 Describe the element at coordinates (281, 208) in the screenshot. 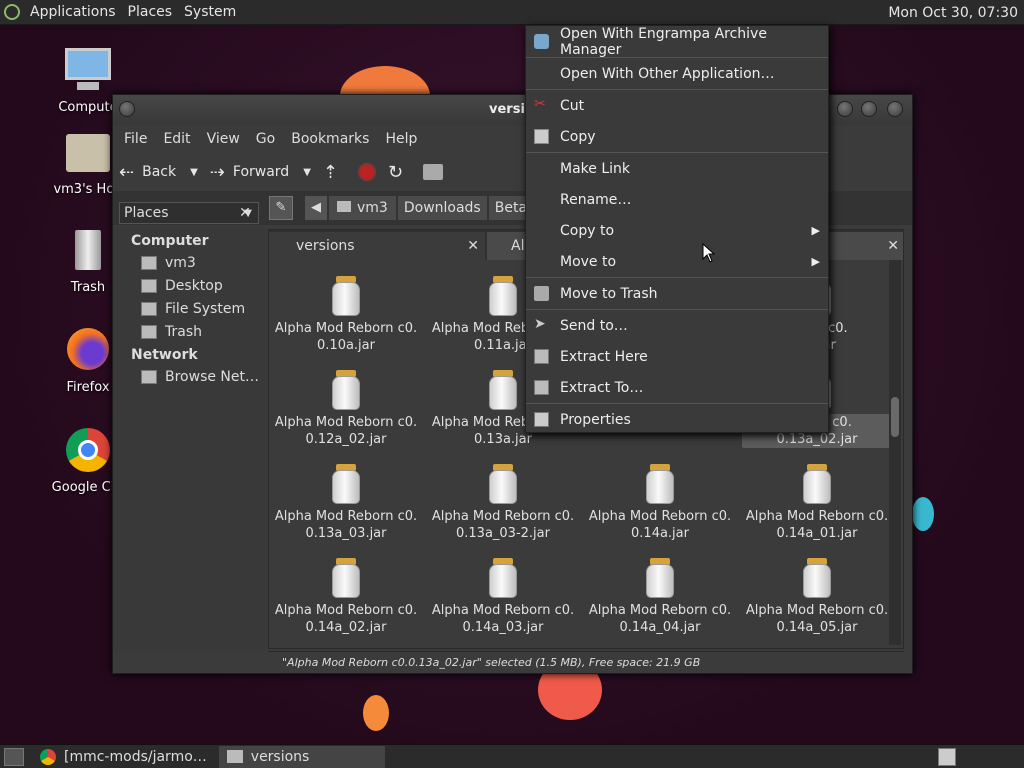

I see `edit-location-toggle: ✎` at that location.